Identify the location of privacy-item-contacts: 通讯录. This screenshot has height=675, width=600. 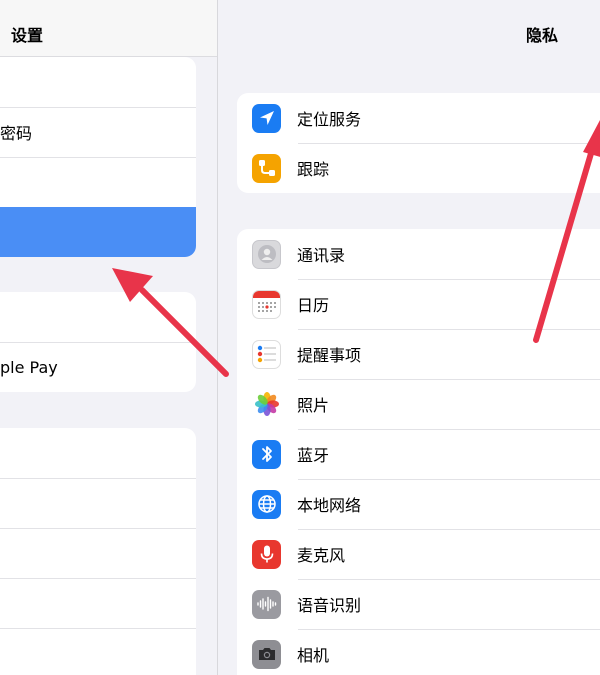
(418, 254).